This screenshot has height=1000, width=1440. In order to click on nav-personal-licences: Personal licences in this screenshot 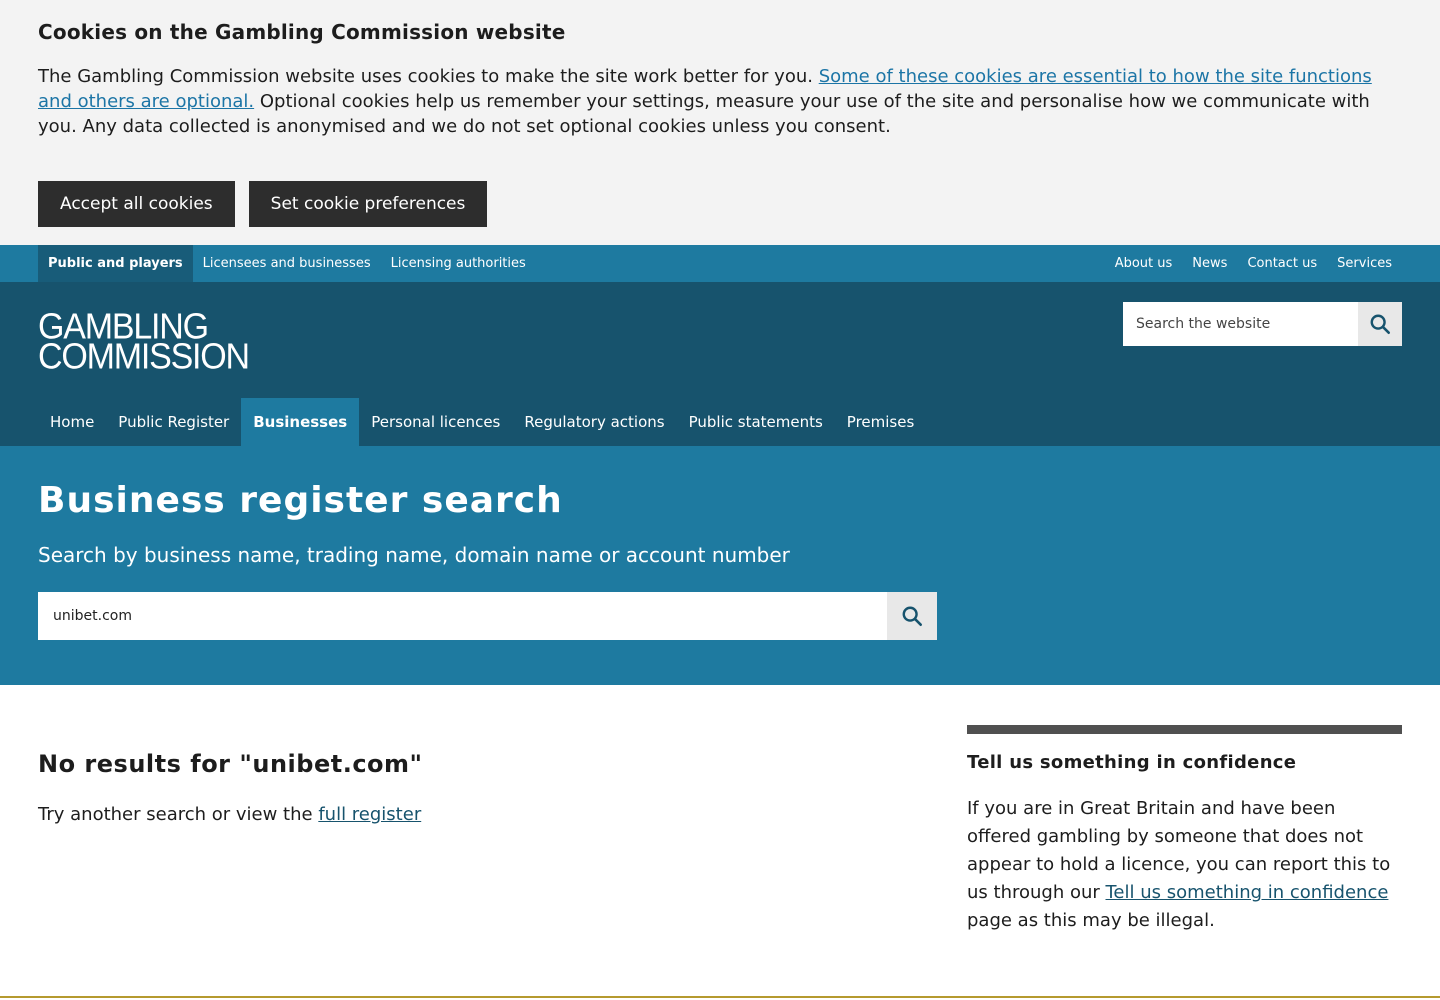, I will do `click(435, 422)`.